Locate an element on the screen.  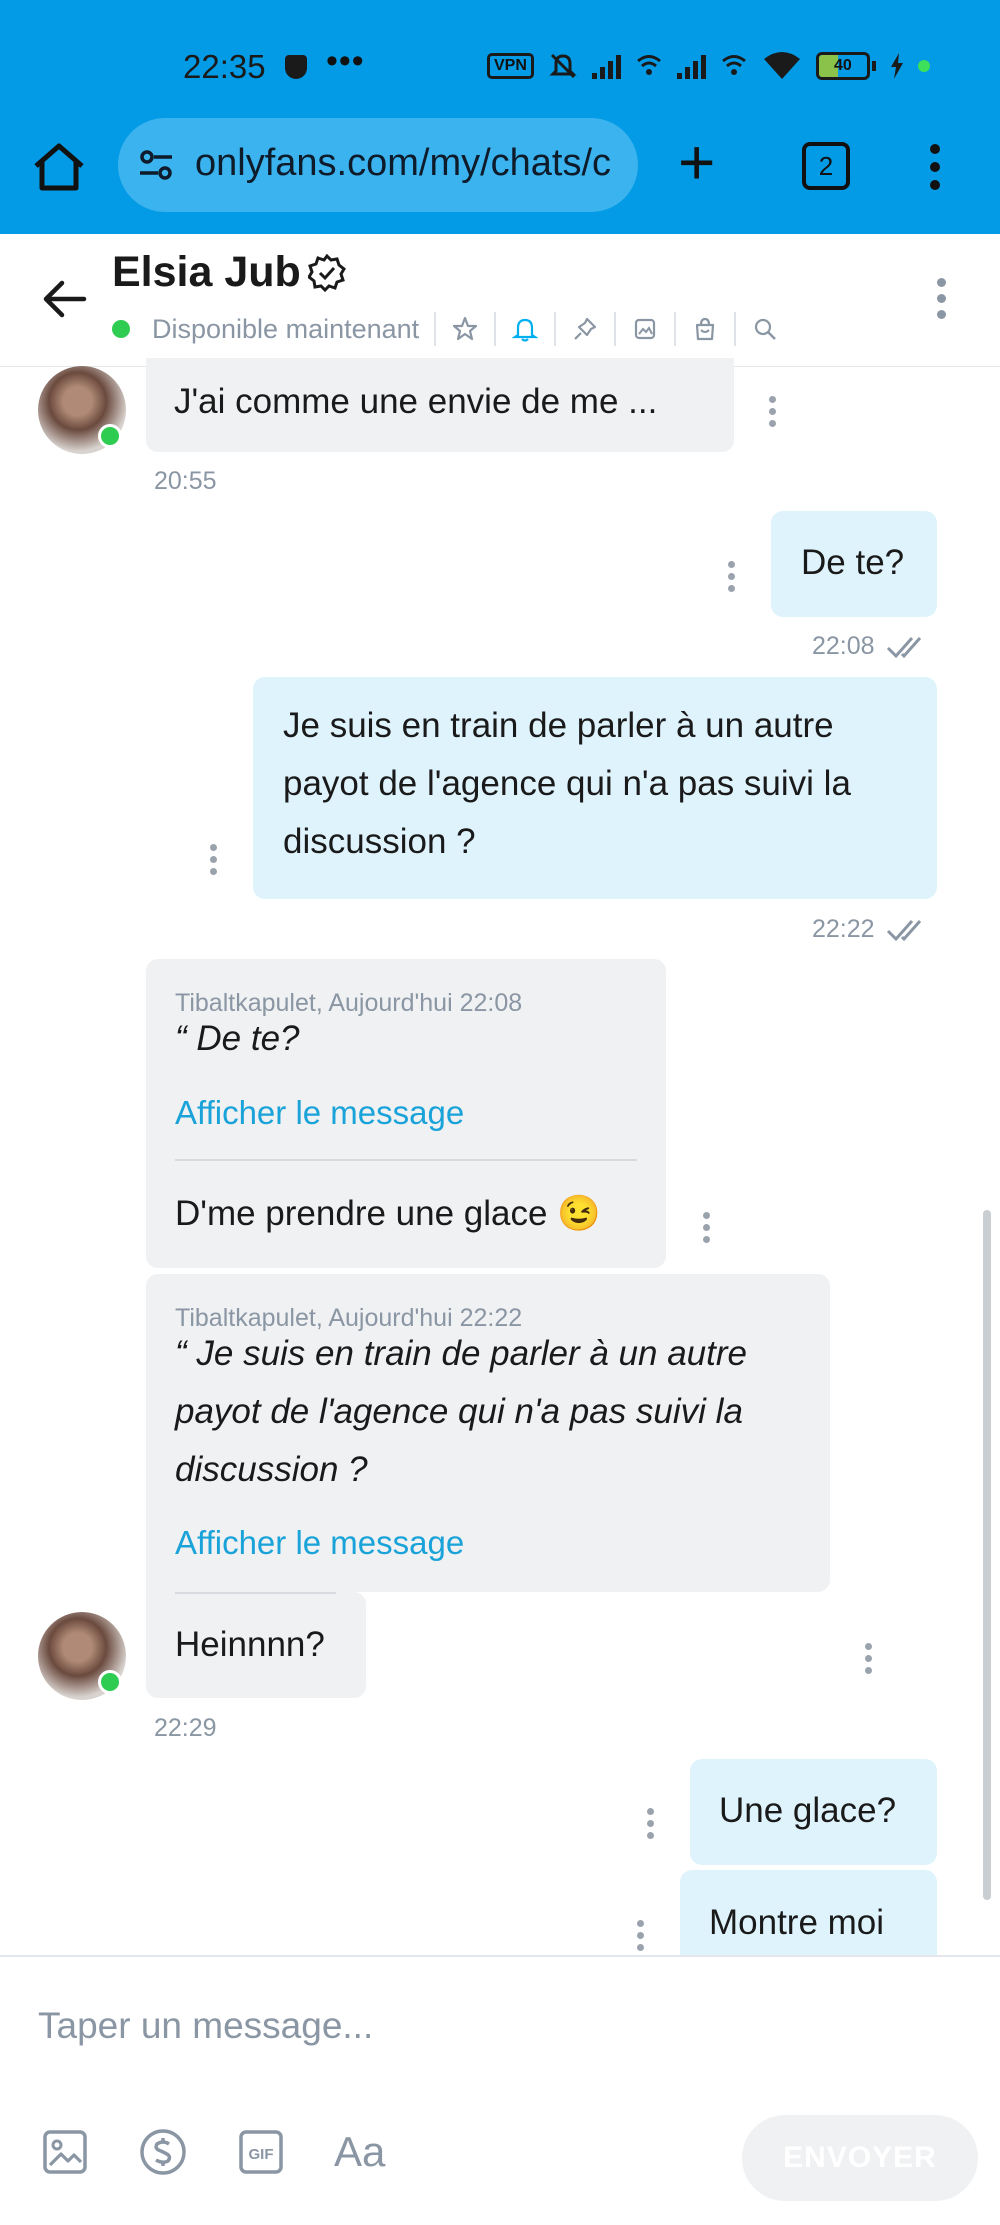
signal-icon is located at coordinates (606, 66).